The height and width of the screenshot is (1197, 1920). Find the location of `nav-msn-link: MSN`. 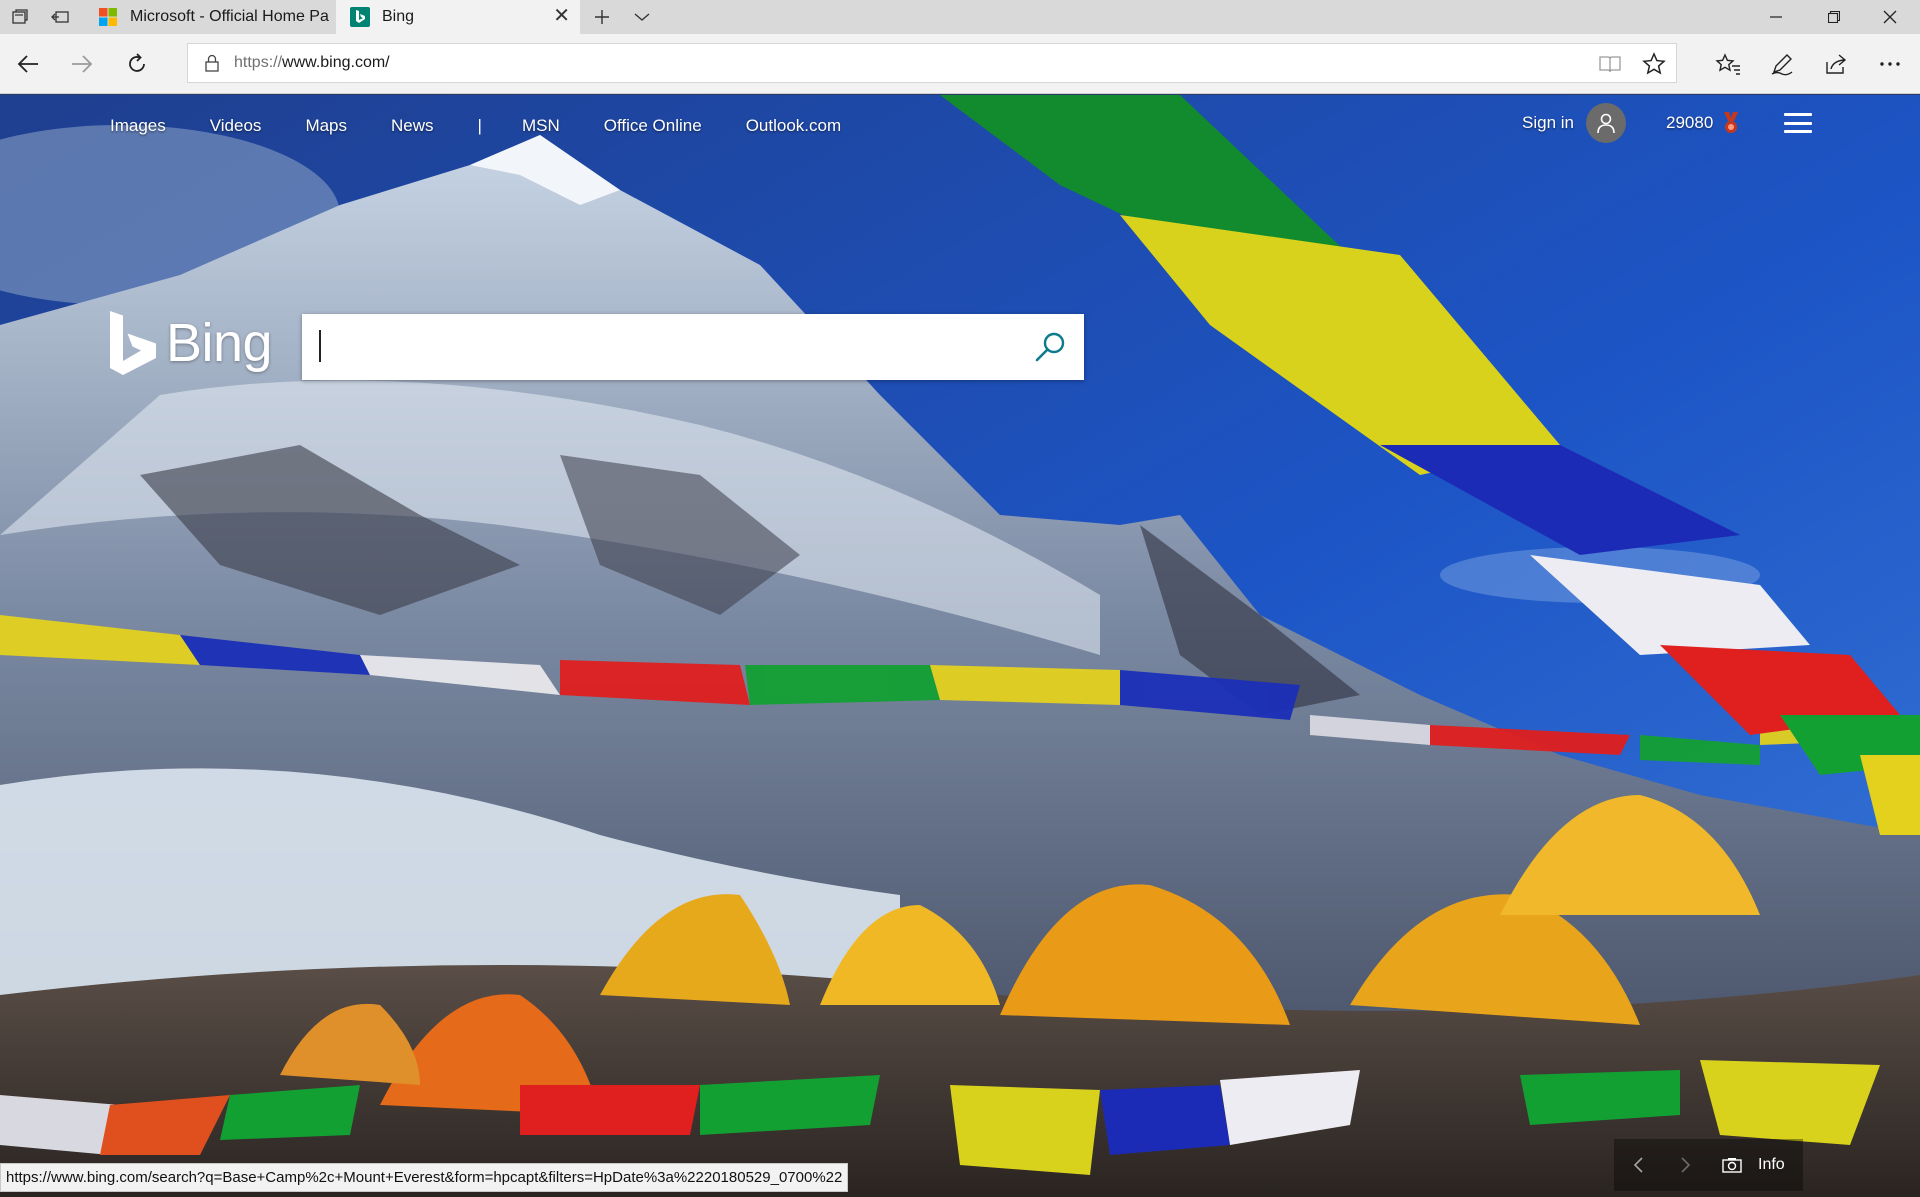

nav-msn-link: MSN is located at coordinates (541, 126).